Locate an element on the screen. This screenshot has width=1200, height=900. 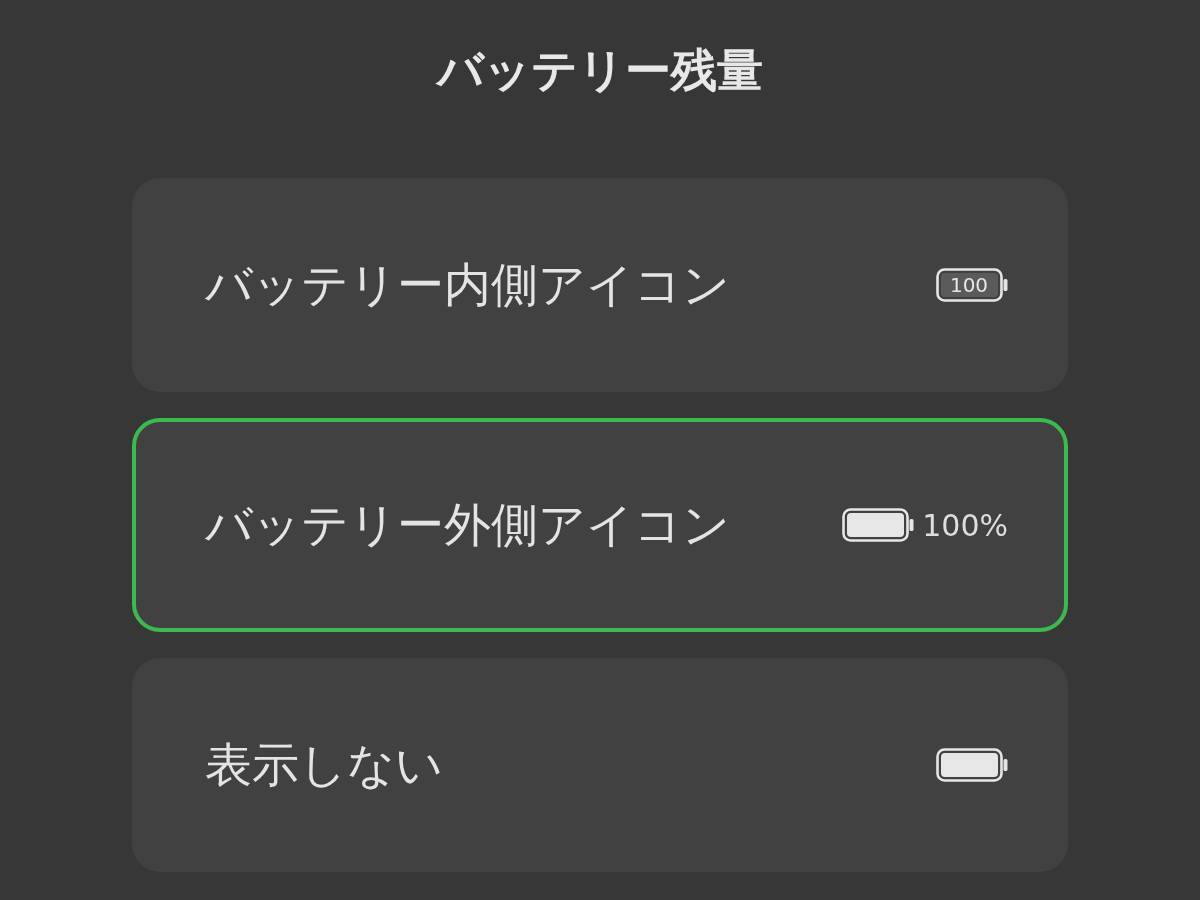
screen-title: バッテリー残量 is located at coordinates (599, 70).